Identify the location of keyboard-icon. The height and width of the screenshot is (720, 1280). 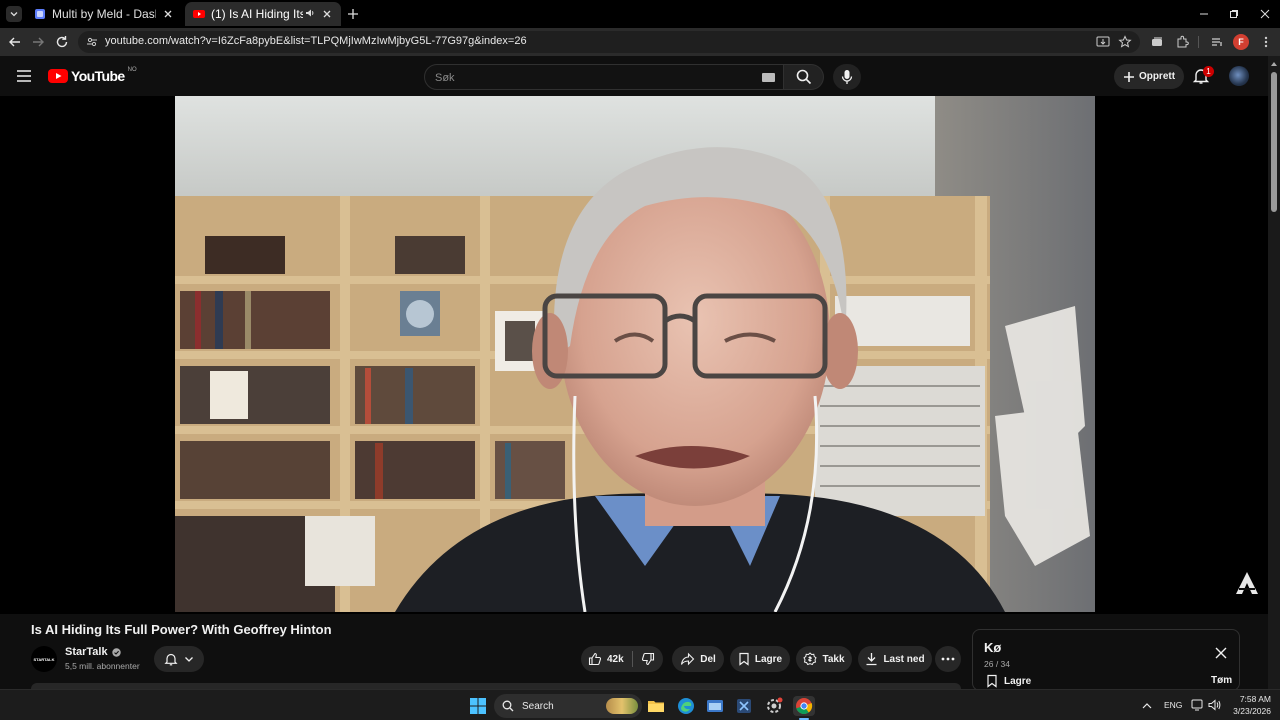
(768, 77).